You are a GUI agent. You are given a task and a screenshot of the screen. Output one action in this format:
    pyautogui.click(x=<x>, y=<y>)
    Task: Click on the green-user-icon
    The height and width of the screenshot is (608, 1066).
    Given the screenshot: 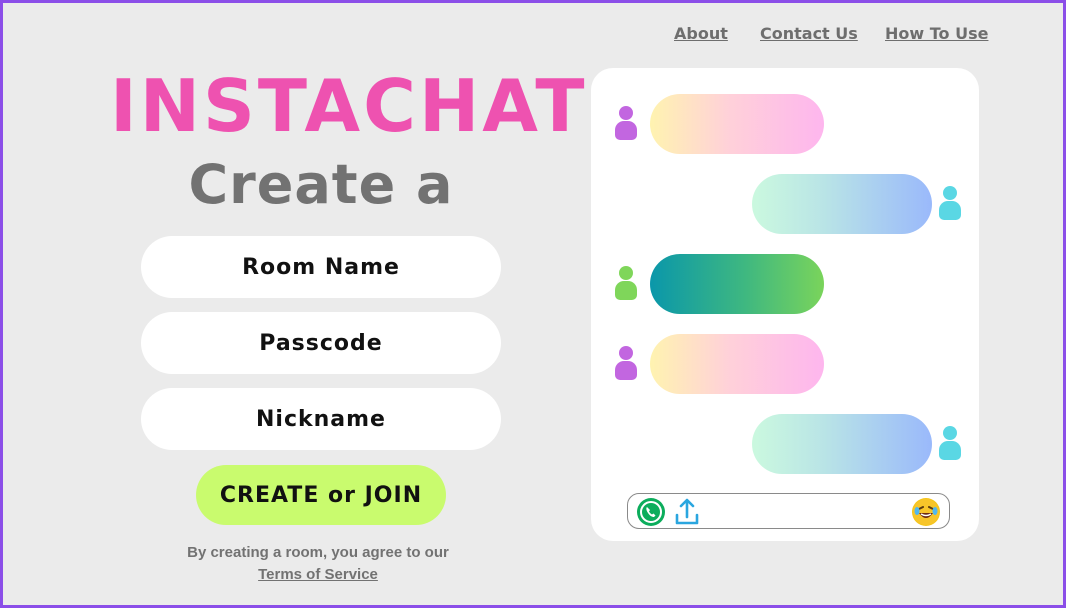 What is the action you would take?
    pyautogui.click(x=626, y=284)
    